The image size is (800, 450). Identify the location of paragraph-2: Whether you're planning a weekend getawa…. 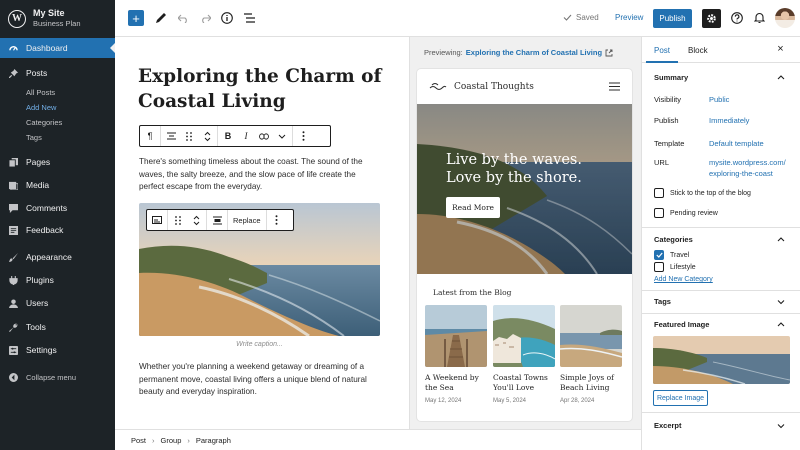
(258, 380).